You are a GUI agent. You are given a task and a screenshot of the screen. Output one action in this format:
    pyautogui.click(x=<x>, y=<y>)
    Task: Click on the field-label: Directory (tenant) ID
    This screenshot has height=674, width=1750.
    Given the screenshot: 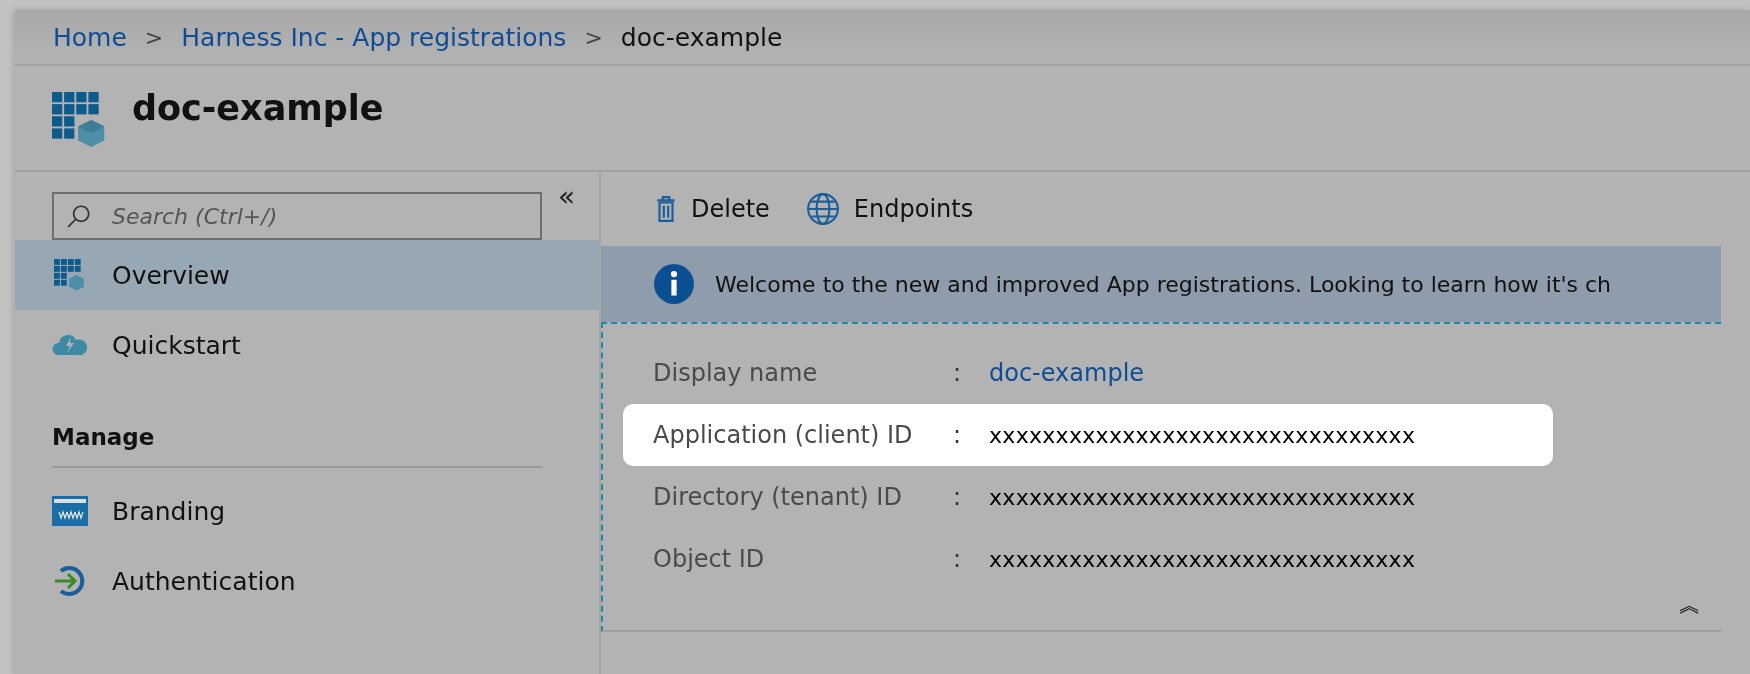 What is the action you would take?
    pyautogui.click(x=778, y=497)
    